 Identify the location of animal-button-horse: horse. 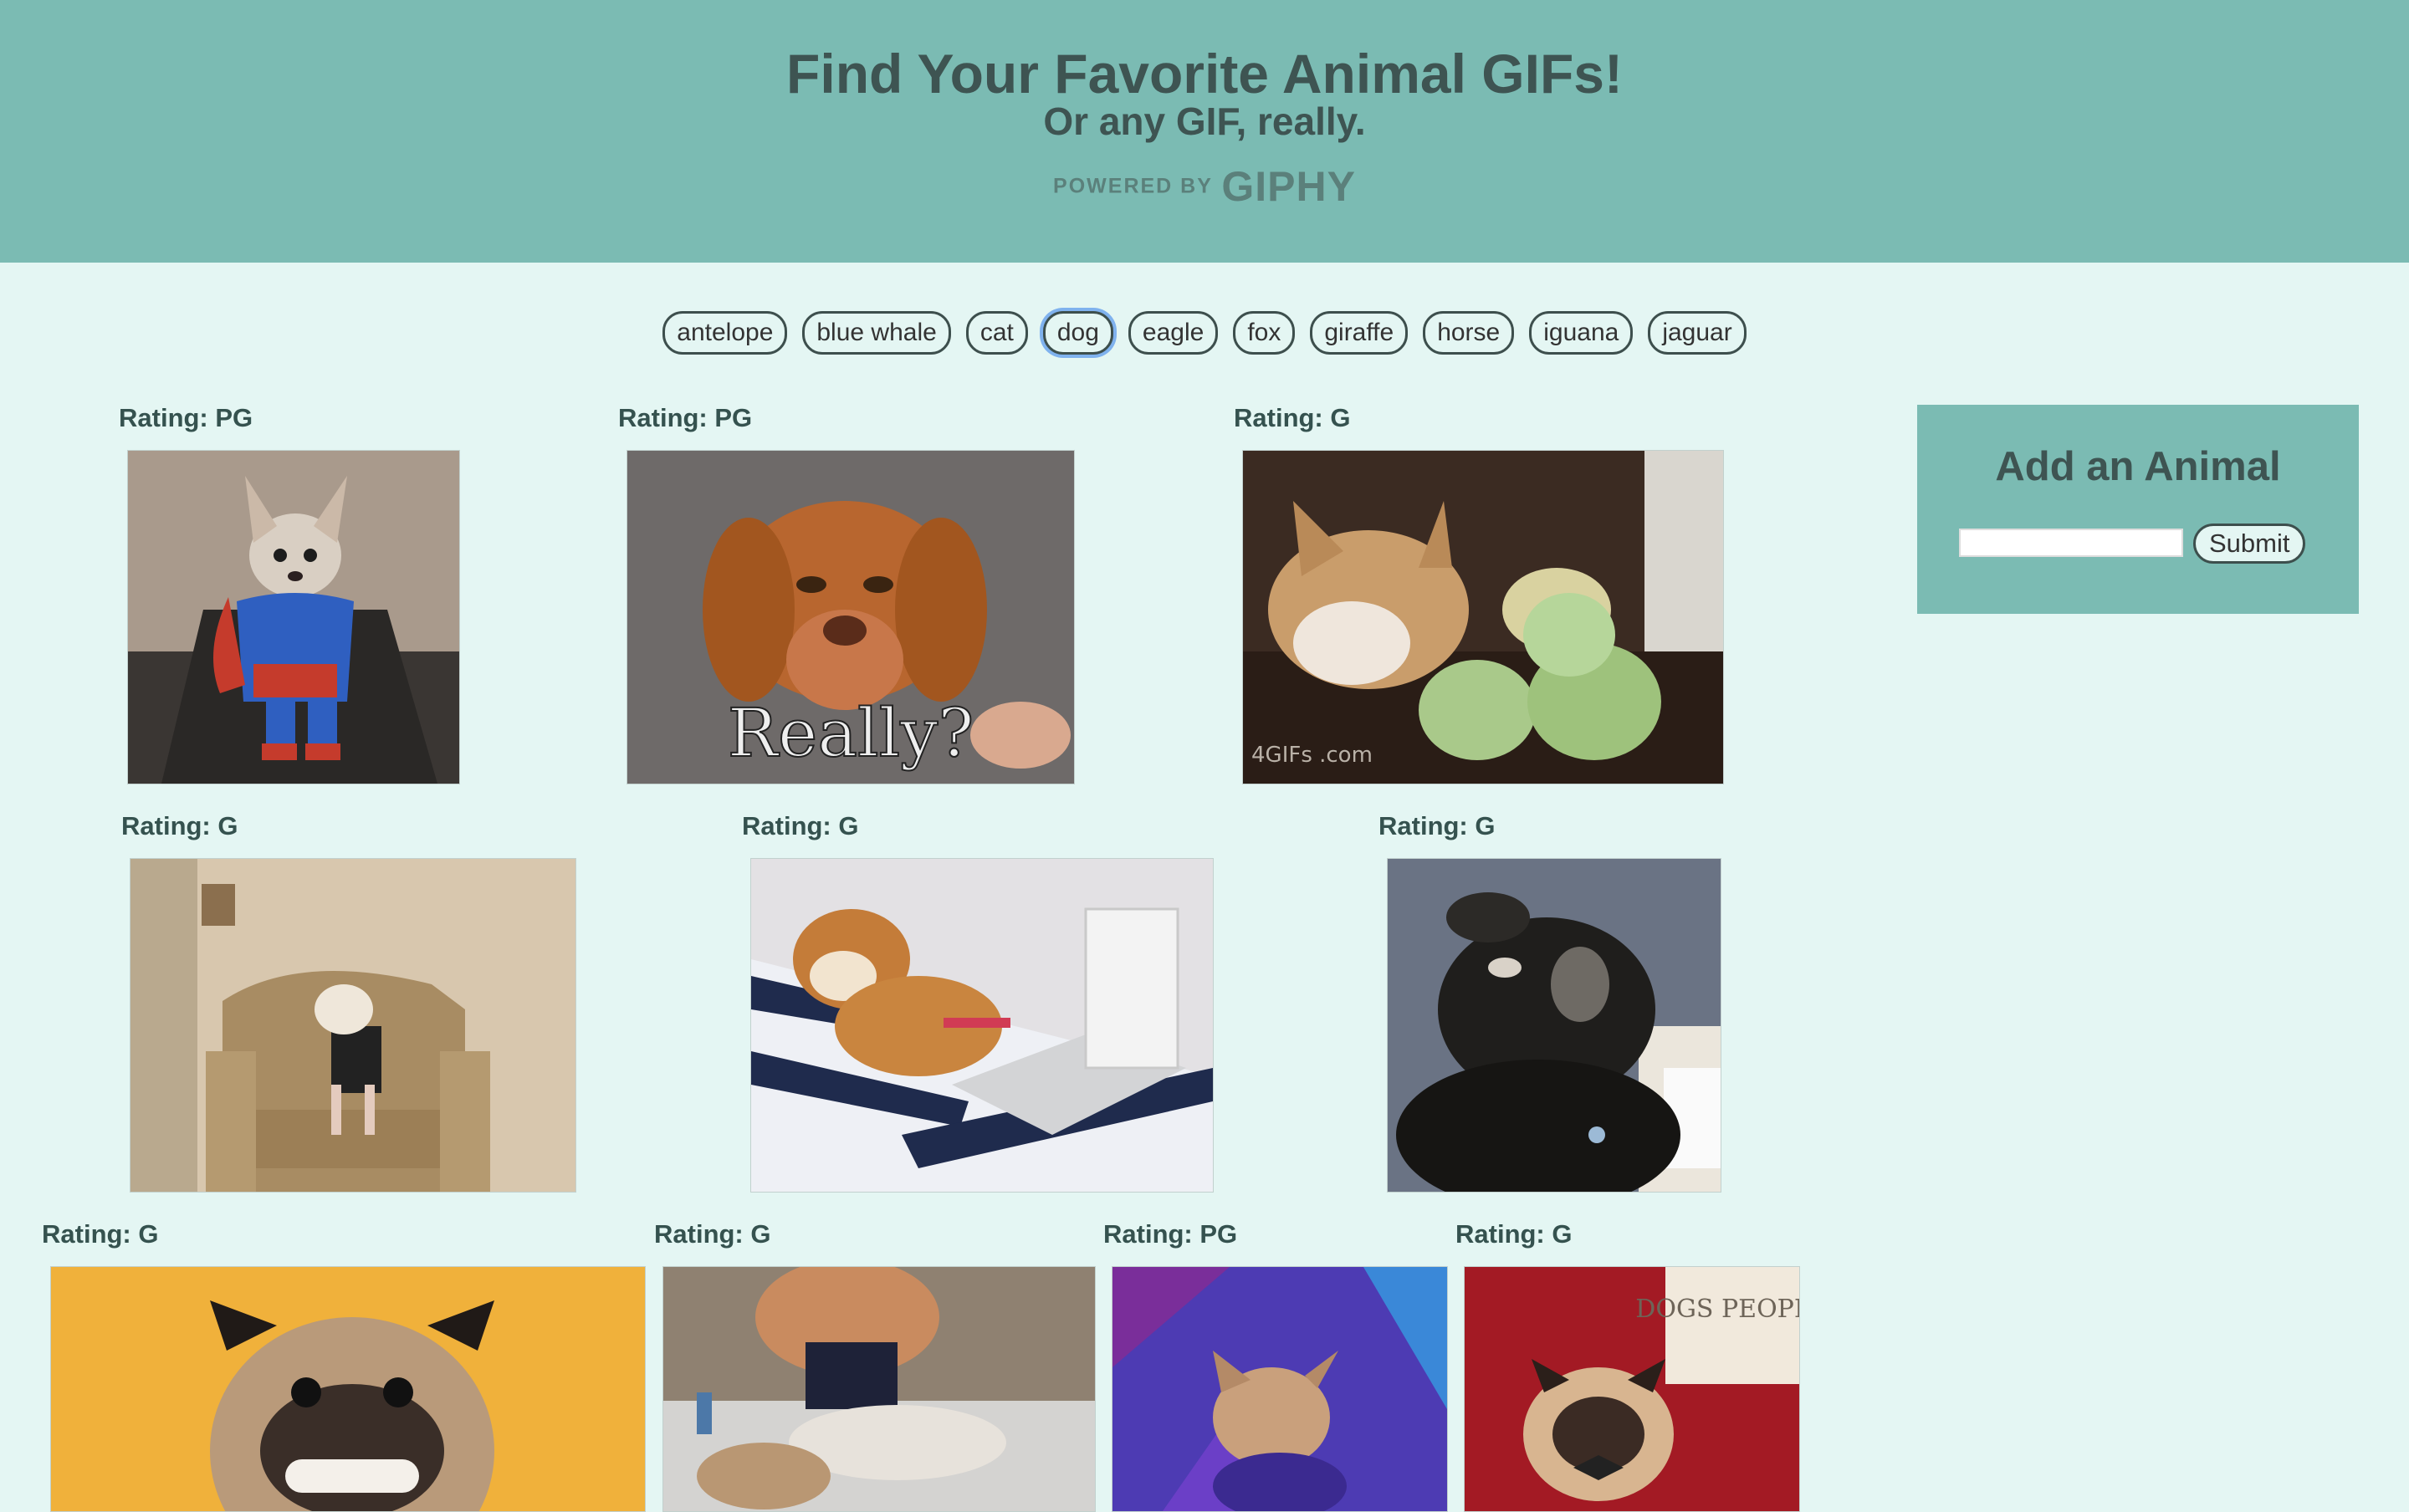
(1469, 333).